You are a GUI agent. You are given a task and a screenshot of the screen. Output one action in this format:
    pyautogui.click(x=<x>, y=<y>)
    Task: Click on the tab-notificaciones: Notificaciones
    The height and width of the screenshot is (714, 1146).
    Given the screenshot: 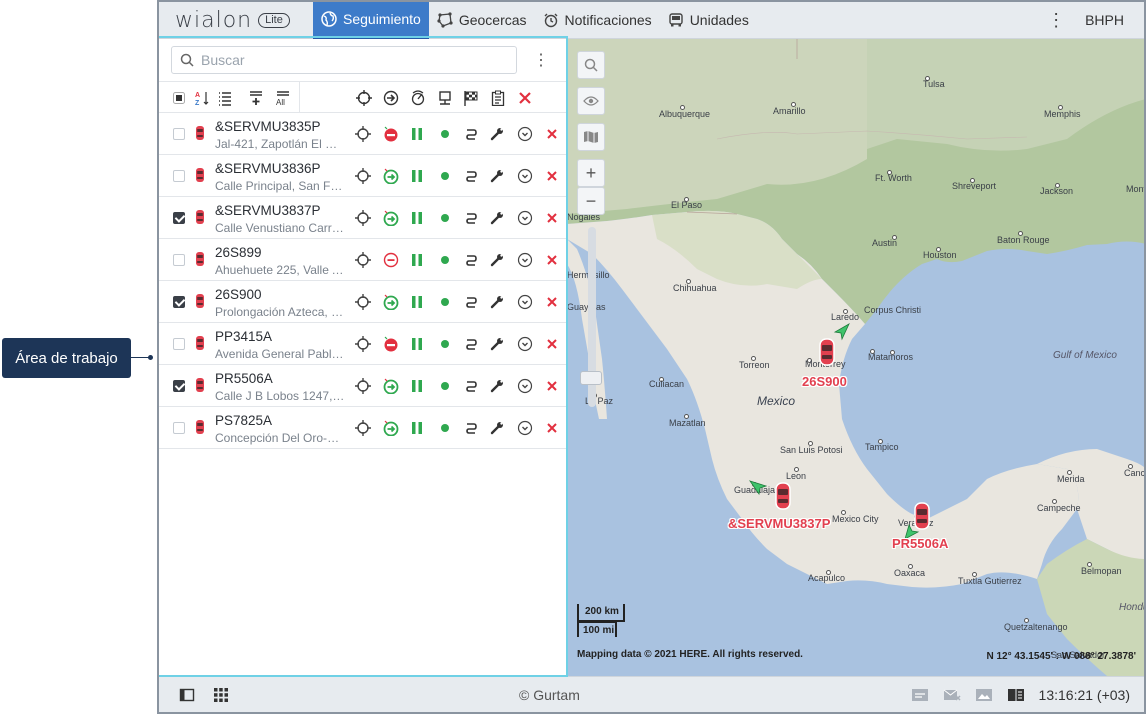 What is the action you would take?
    pyautogui.click(x=597, y=20)
    